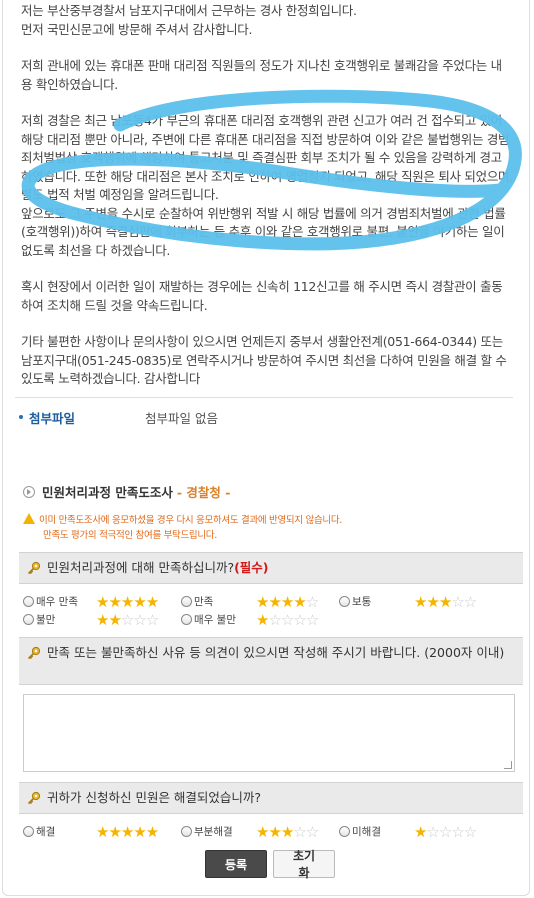 The image size is (534, 898). I want to click on question-3-text: 귀하가 신청하신 민원은 해결되었습니까?, so click(154, 797).